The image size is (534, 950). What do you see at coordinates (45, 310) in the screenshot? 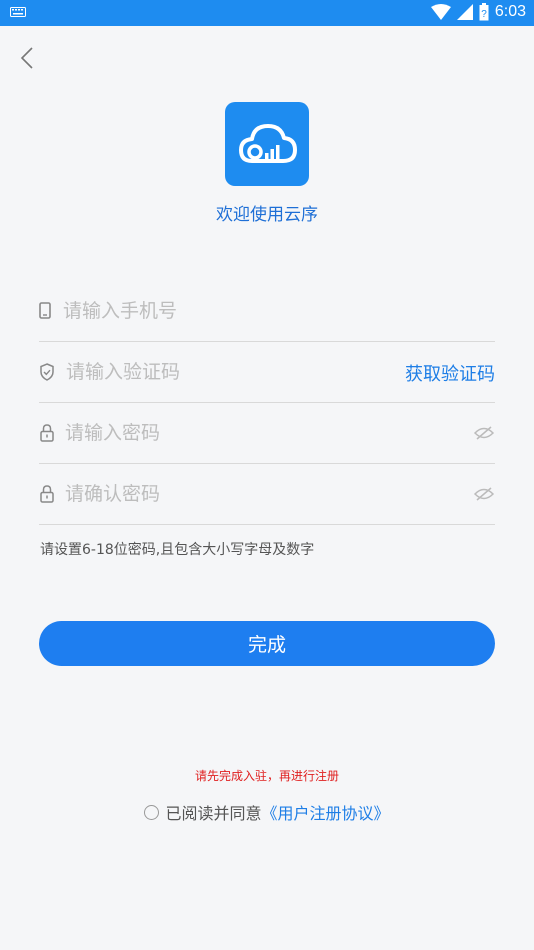
I see `phone-icon` at bounding box center [45, 310].